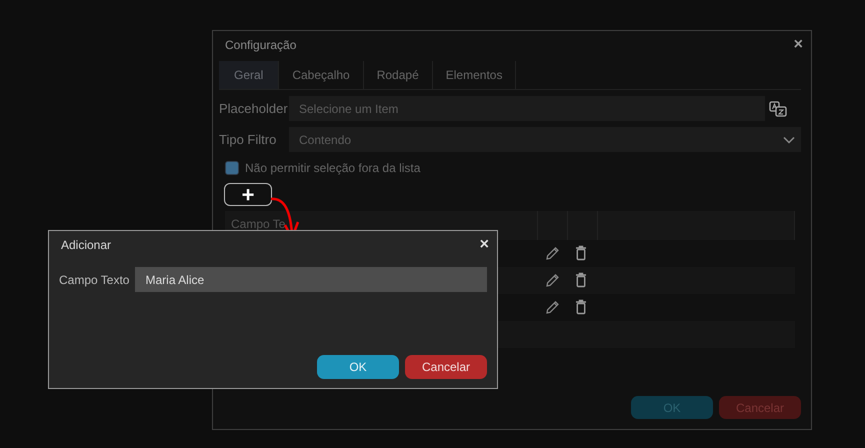 This screenshot has width=865, height=448. What do you see at coordinates (252, 108) in the screenshot?
I see `field-label: Placeholder` at bounding box center [252, 108].